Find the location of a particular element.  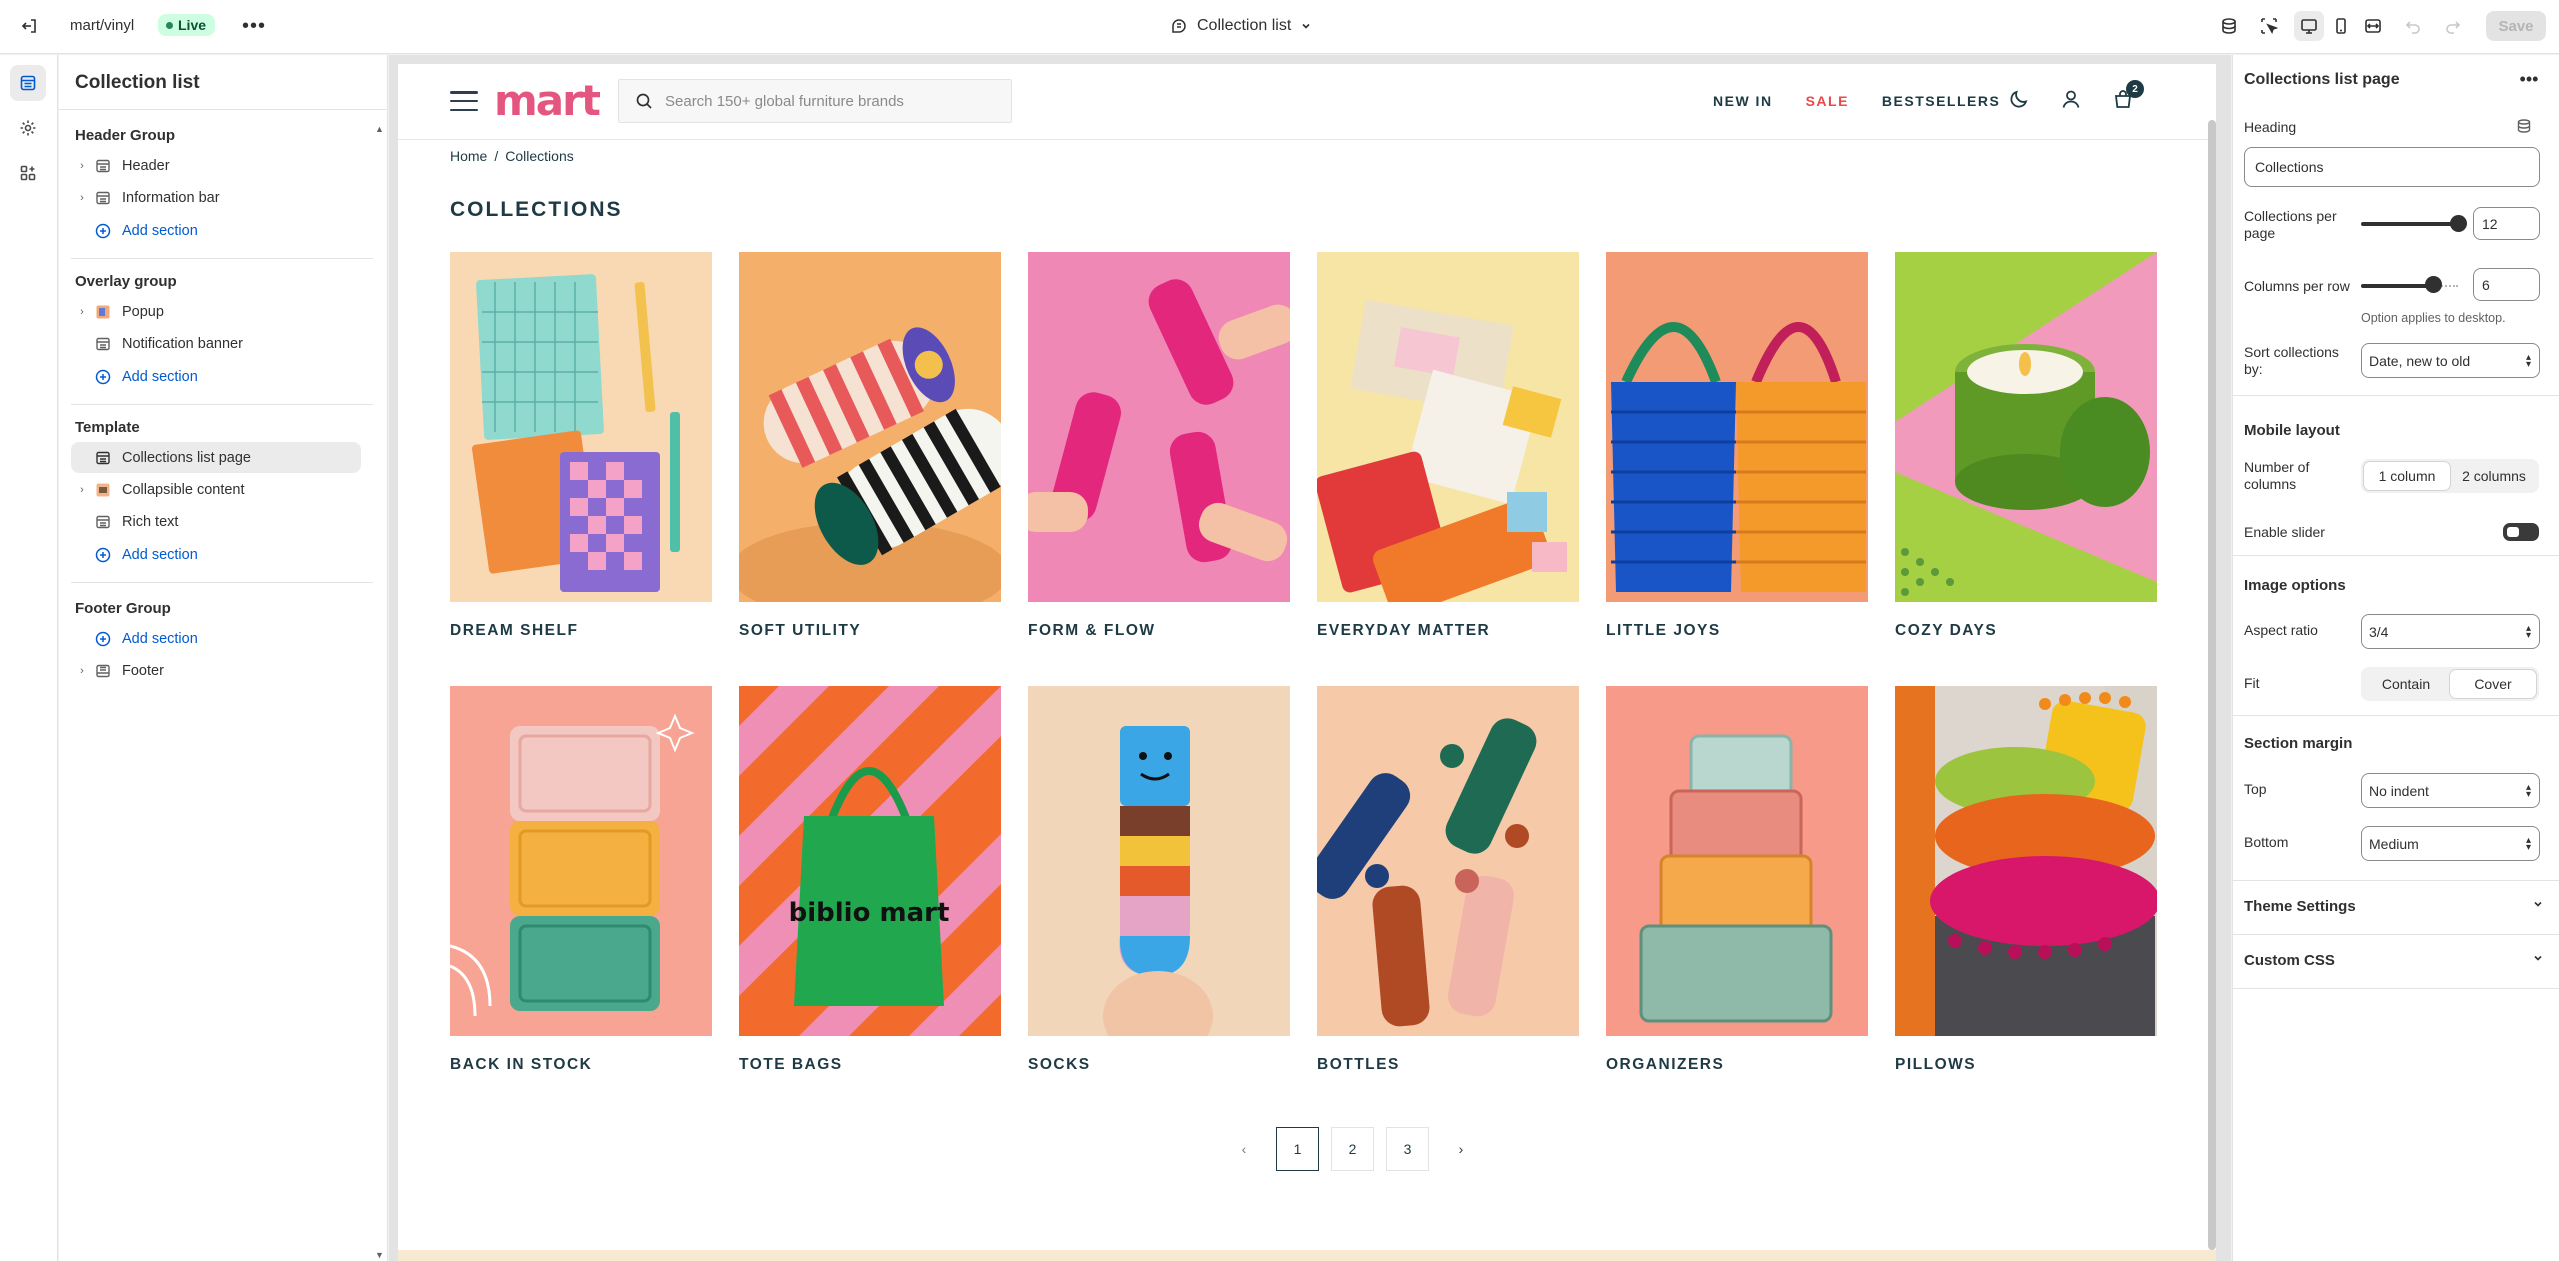

add-section-button-overlay: Add section is located at coordinates (216, 376).